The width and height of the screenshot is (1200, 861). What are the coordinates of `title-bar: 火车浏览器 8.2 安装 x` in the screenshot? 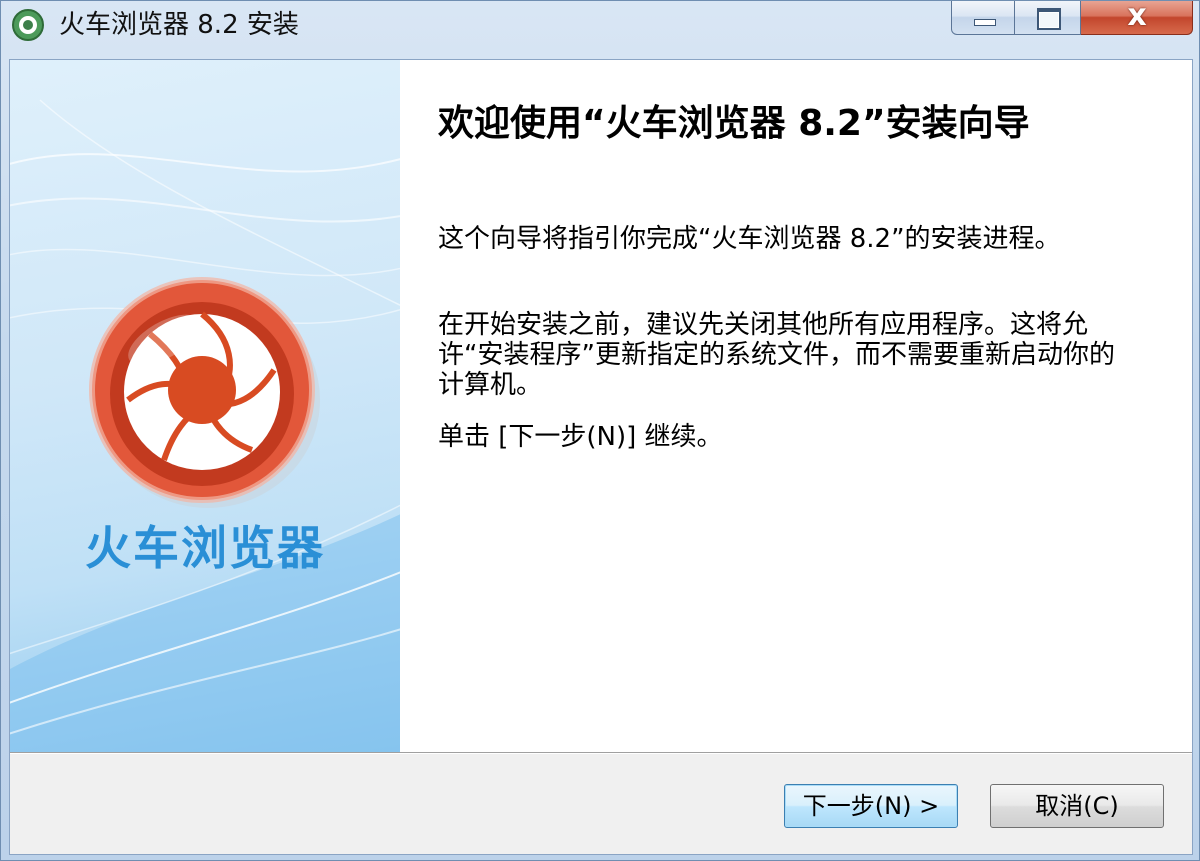 It's located at (600, 25).